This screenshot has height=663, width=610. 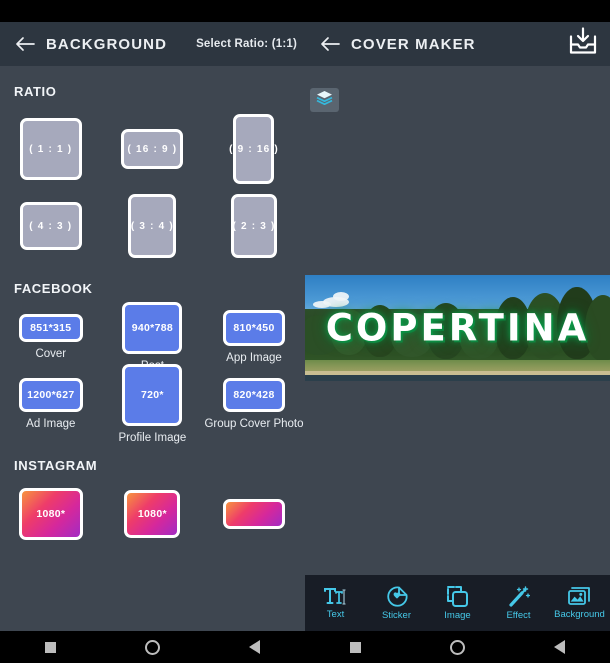 I want to click on size-tile: ( 2 : 3 ), so click(x=253, y=226).